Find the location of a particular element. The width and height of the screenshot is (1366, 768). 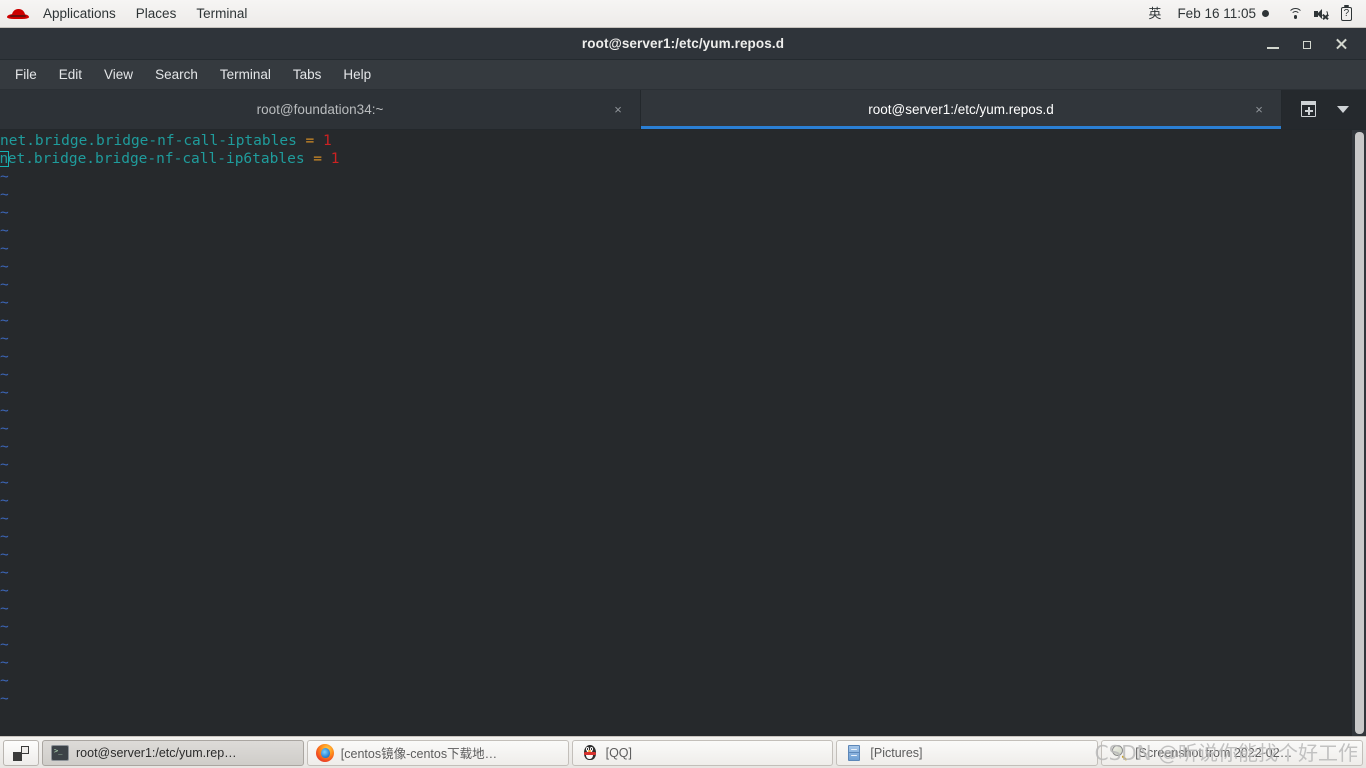

menu-tabs: Tabs is located at coordinates (307, 75).